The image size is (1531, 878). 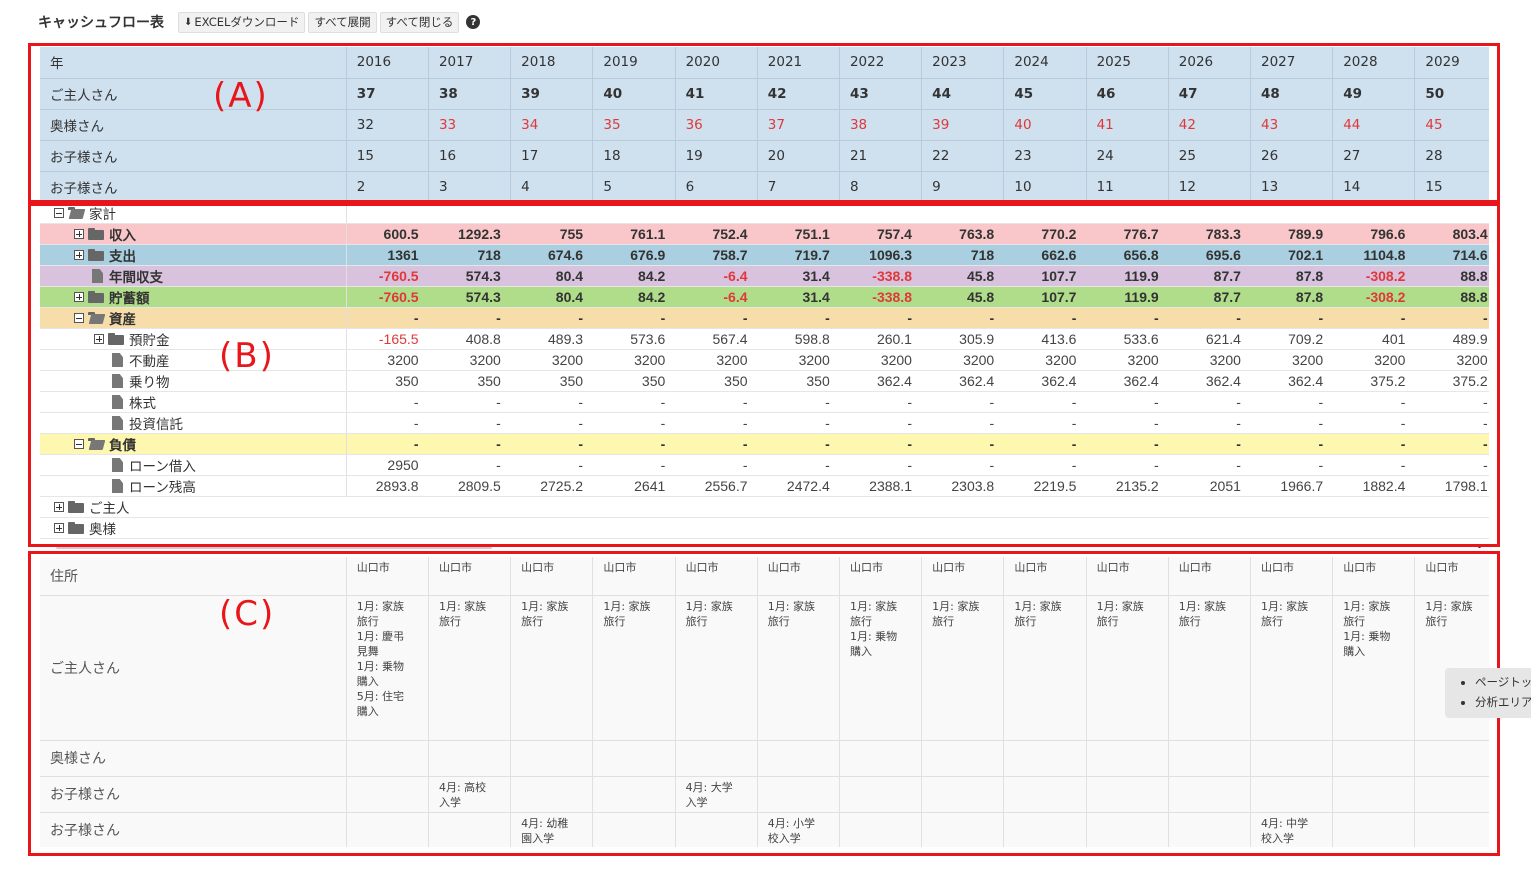 I want to click on horizontal-scrollbar, so click(x=274, y=546).